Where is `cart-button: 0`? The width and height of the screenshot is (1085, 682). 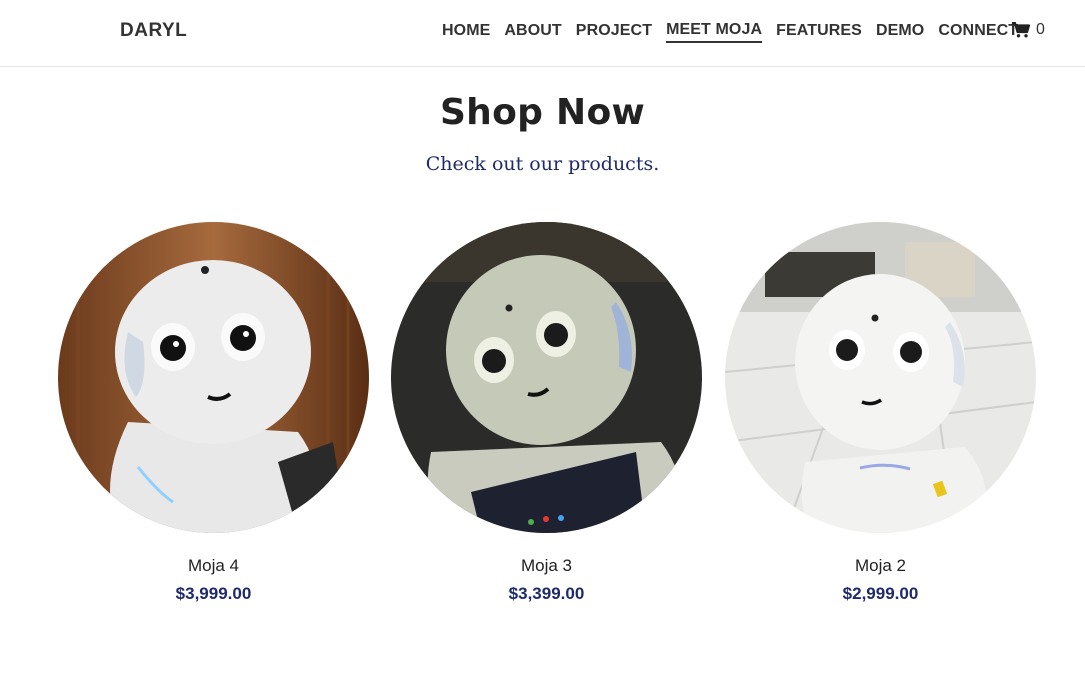 cart-button: 0 is located at coordinates (1028, 30).